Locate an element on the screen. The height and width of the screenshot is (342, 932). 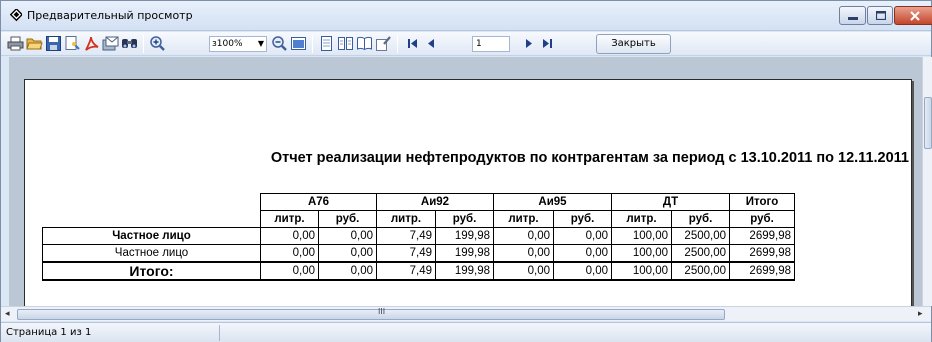
page-status: Страница 1 из 1 is located at coordinates (49, 332).